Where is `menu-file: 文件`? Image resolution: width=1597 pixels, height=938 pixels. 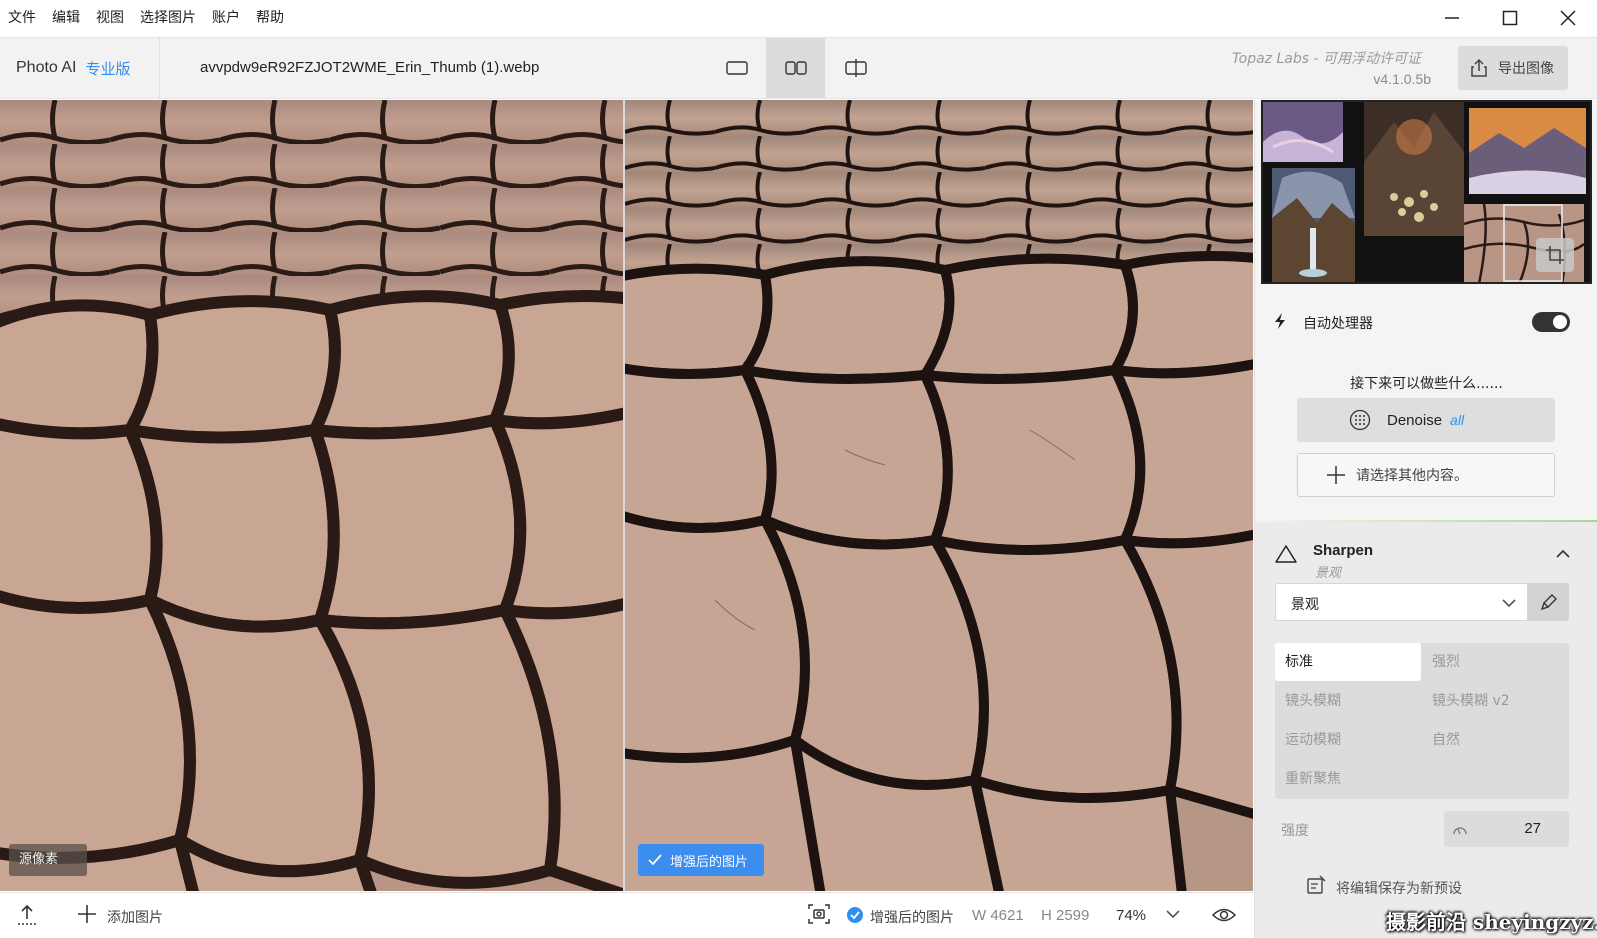 menu-file: 文件 is located at coordinates (22, 18).